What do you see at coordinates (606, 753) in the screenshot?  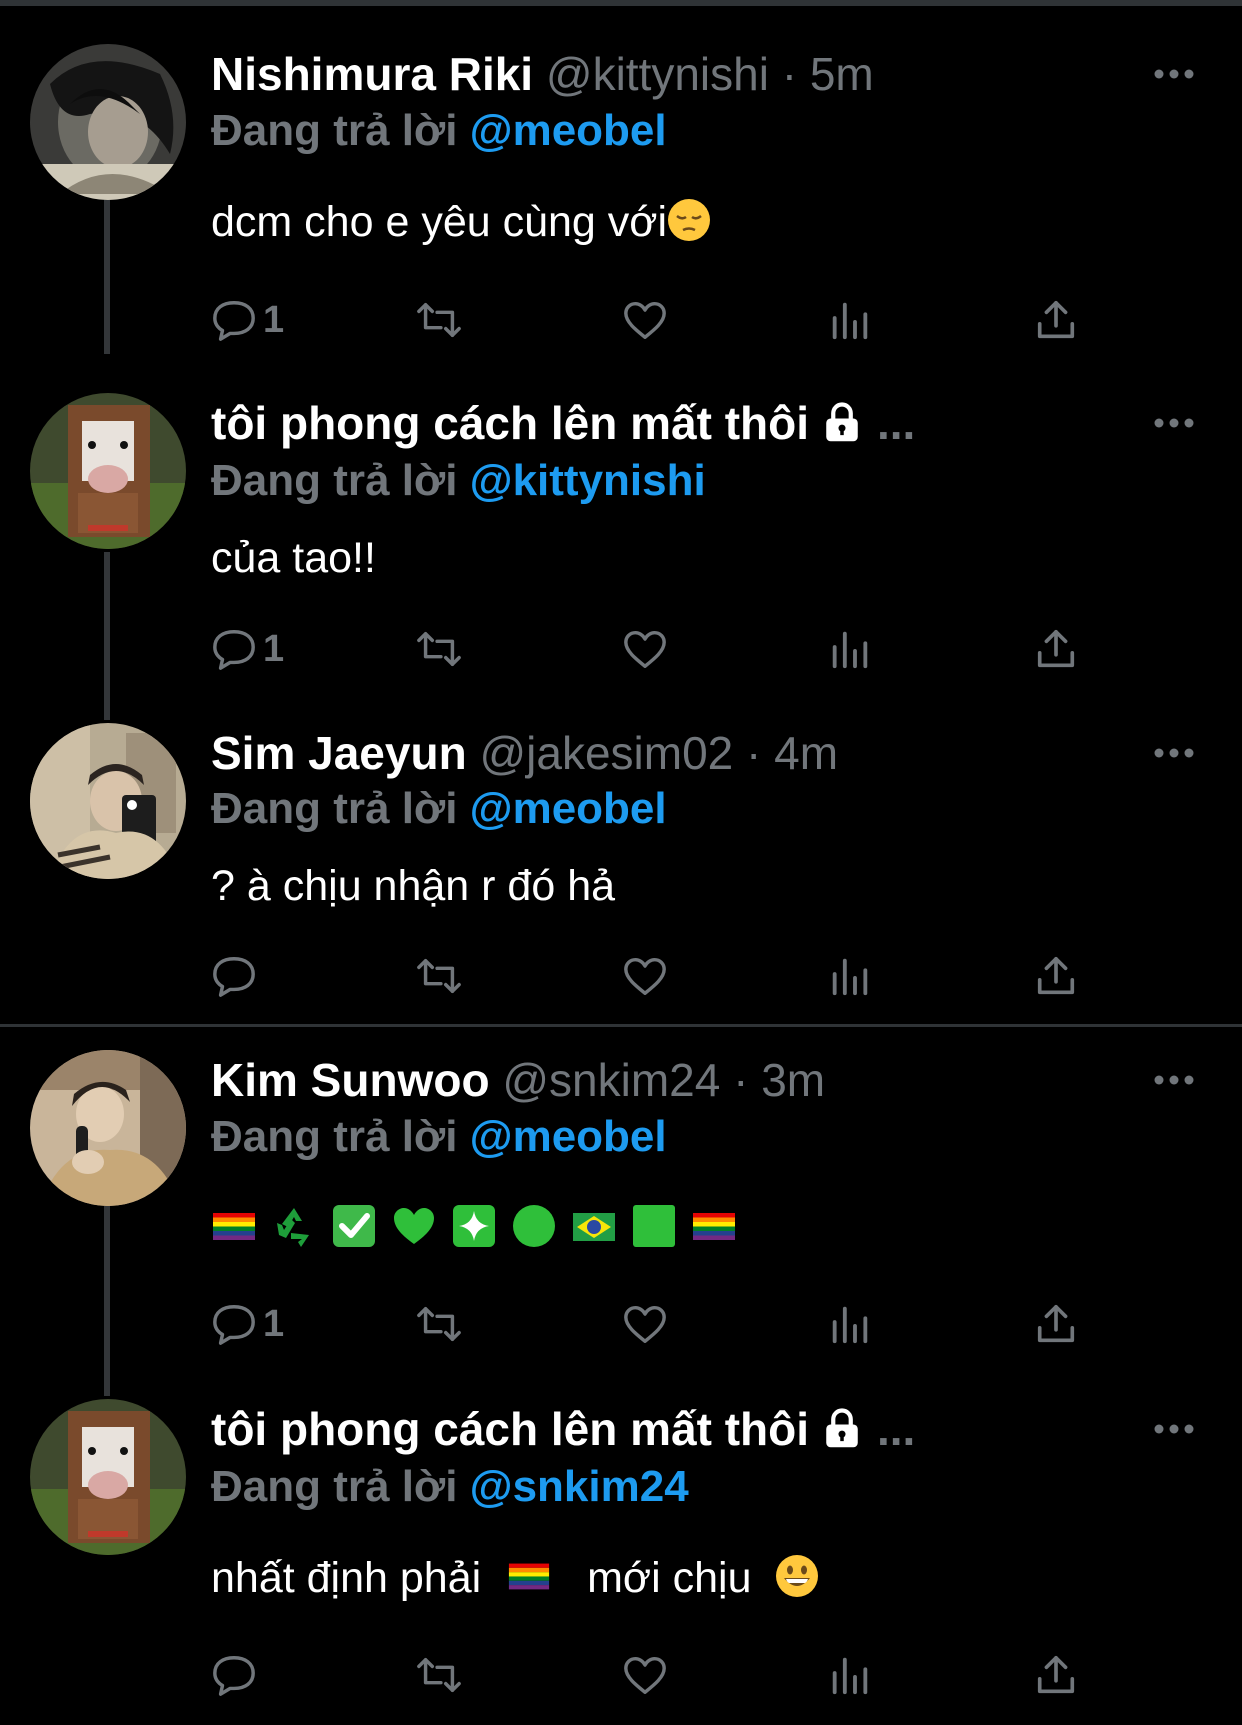 I see `user-handle: @jakesim02` at bounding box center [606, 753].